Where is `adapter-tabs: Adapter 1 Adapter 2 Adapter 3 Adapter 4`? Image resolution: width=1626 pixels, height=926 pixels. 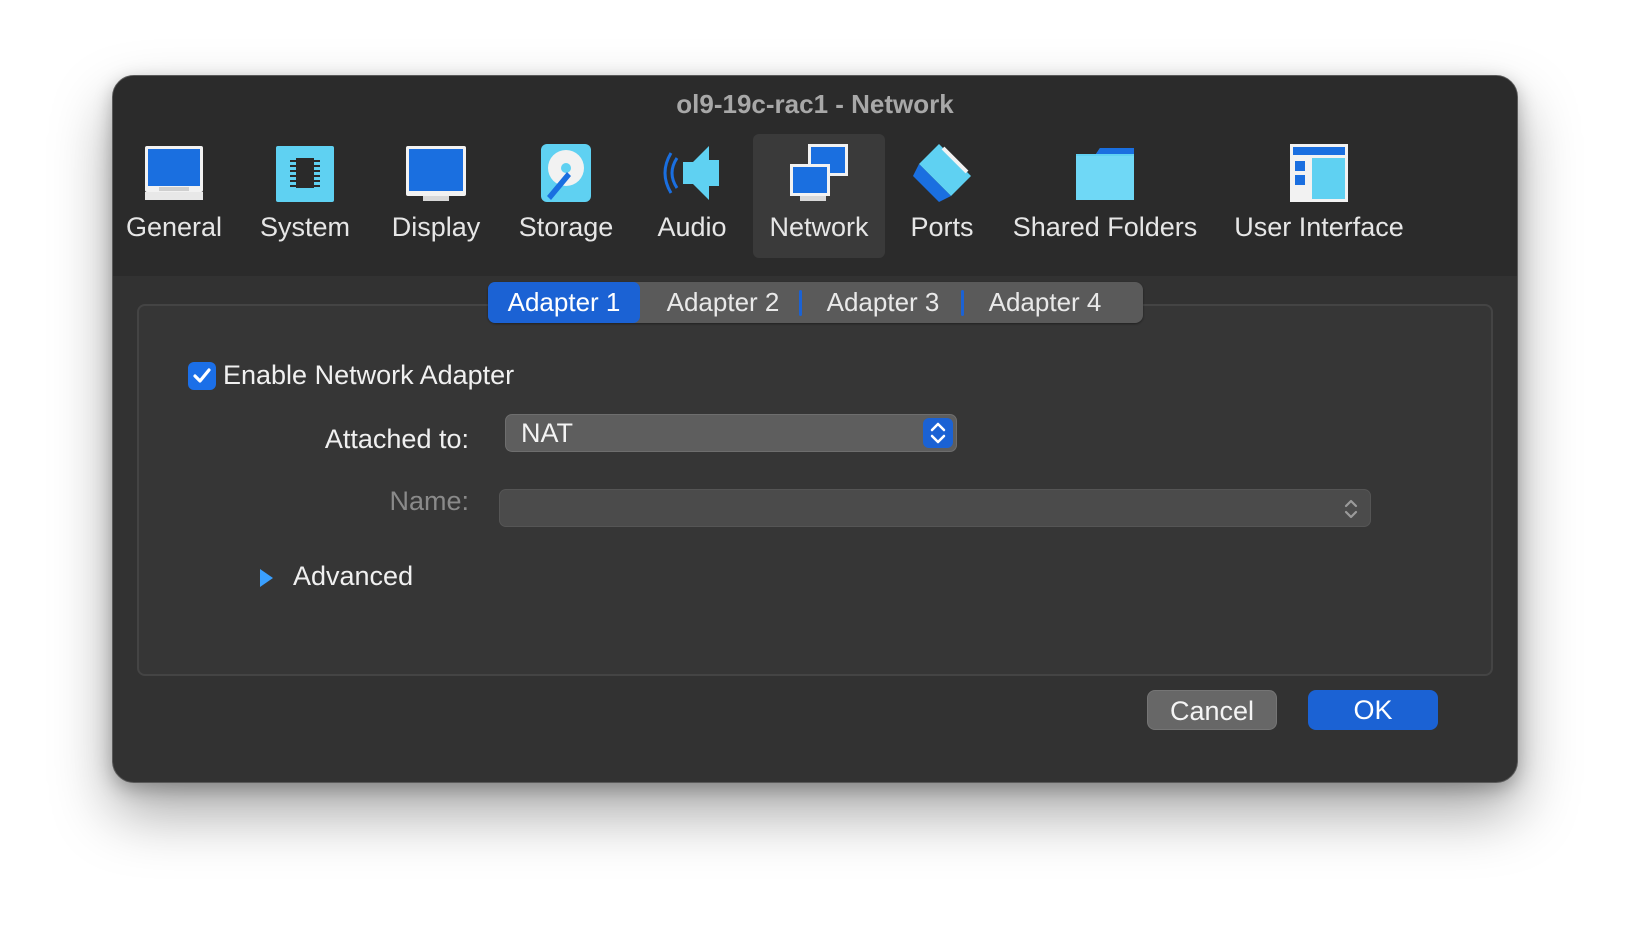
adapter-tabs: Adapter 1 Adapter 2 Adapter 3 Adapter 4 is located at coordinates (815, 302).